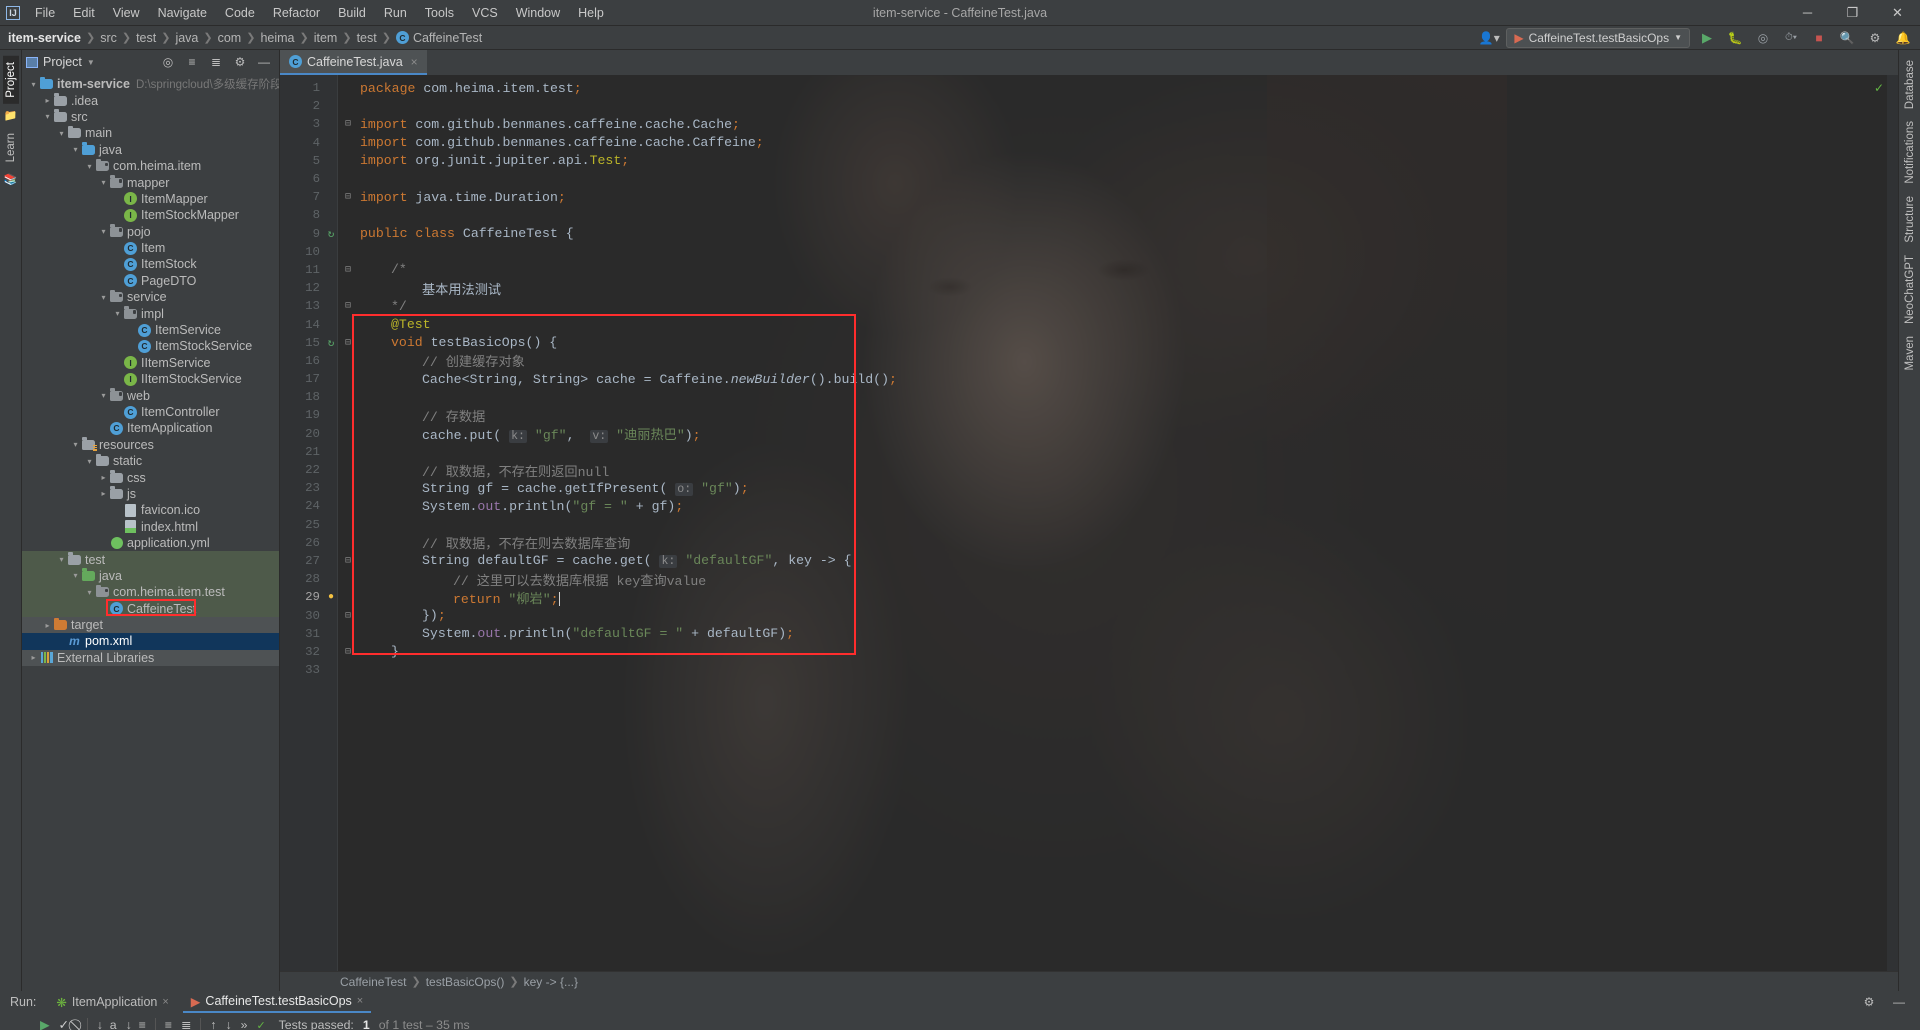  I want to click on tree-item-item: C Item, so click(150, 248).